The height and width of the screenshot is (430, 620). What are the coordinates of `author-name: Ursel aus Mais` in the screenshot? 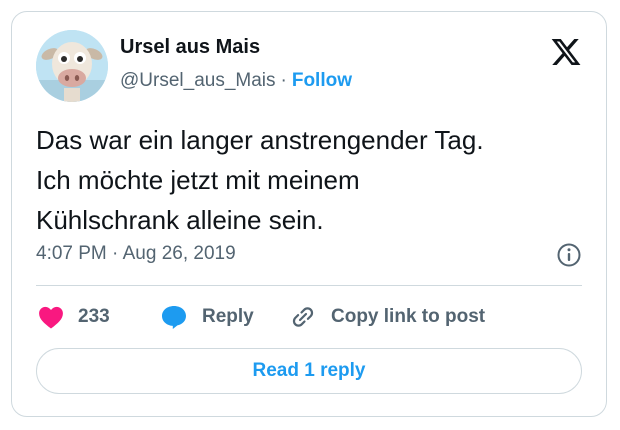 It's located at (190, 47).